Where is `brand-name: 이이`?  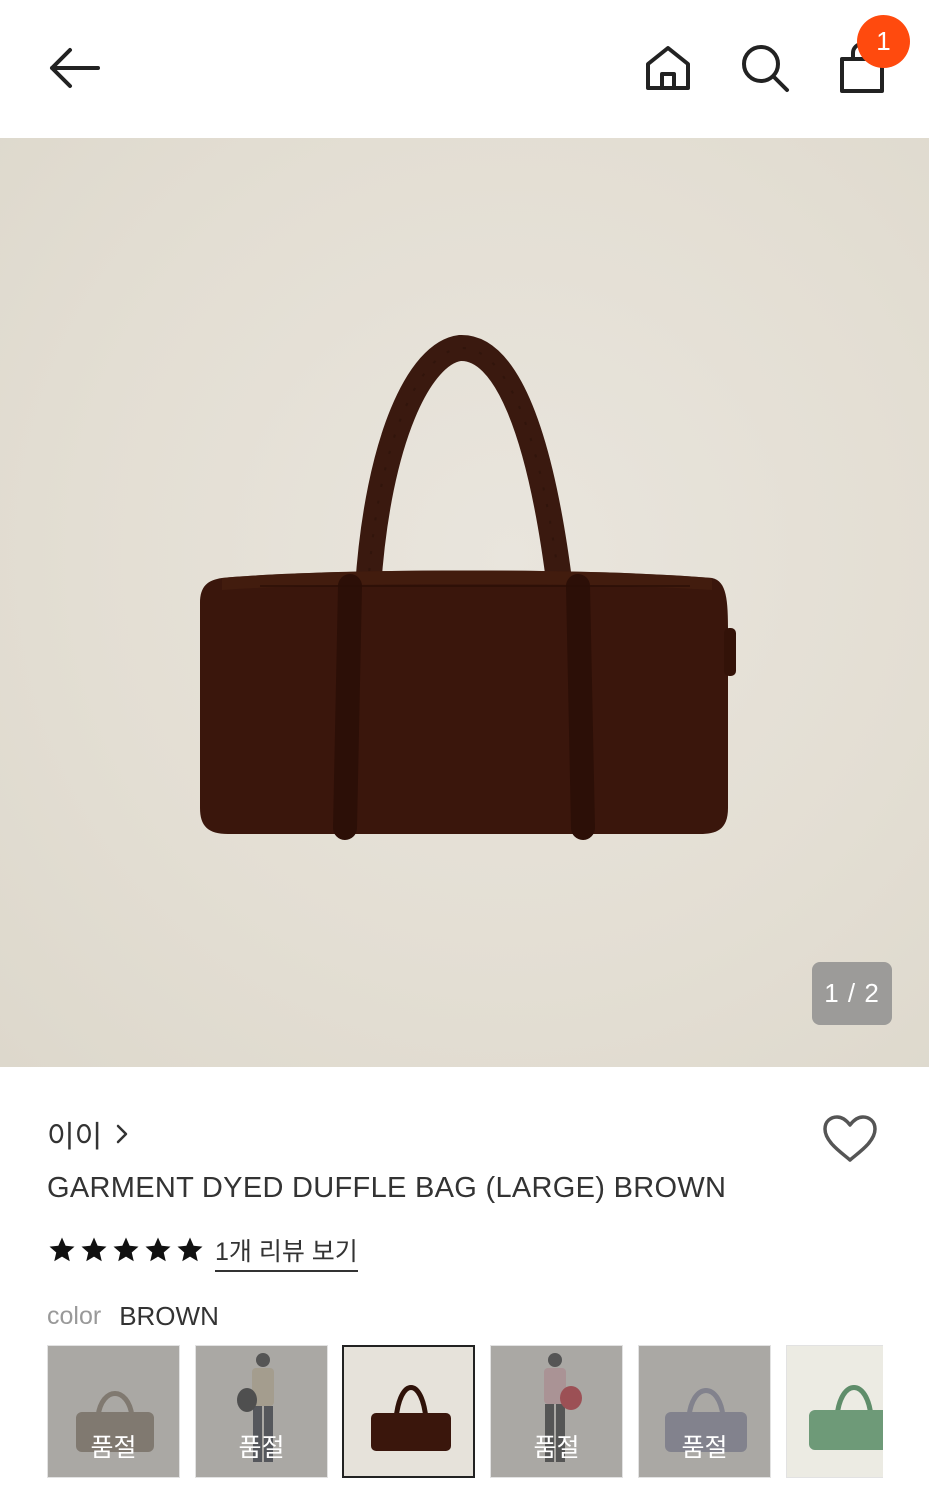
brand-name: 이이 is located at coordinates (75, 1137).